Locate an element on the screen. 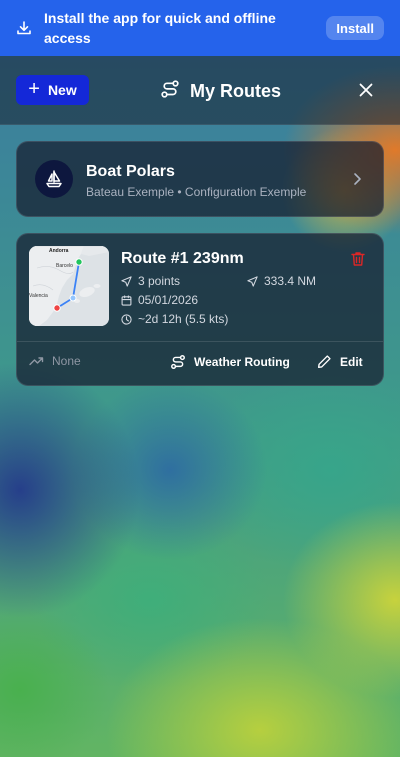 This screenshot has width=400, height=757. delete-route-button is located at coordinates (358, 261).